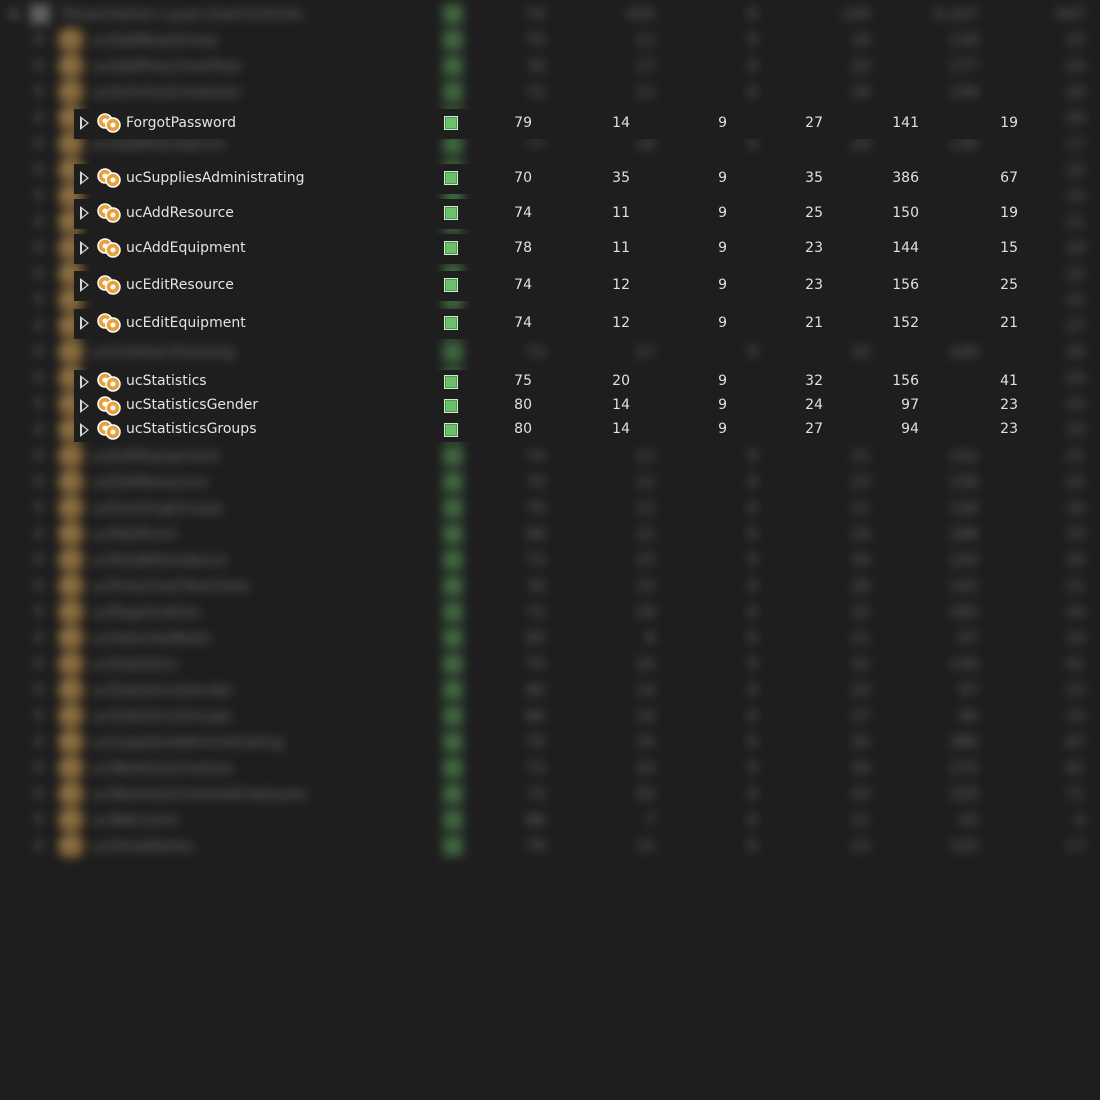 The width and height of the screenshot is (1100, 1100). What do you see at coordinates (1009, 248) in the screenshot?
I see `lines-of-executable-code: 15` at bounding box center [1009, 248].